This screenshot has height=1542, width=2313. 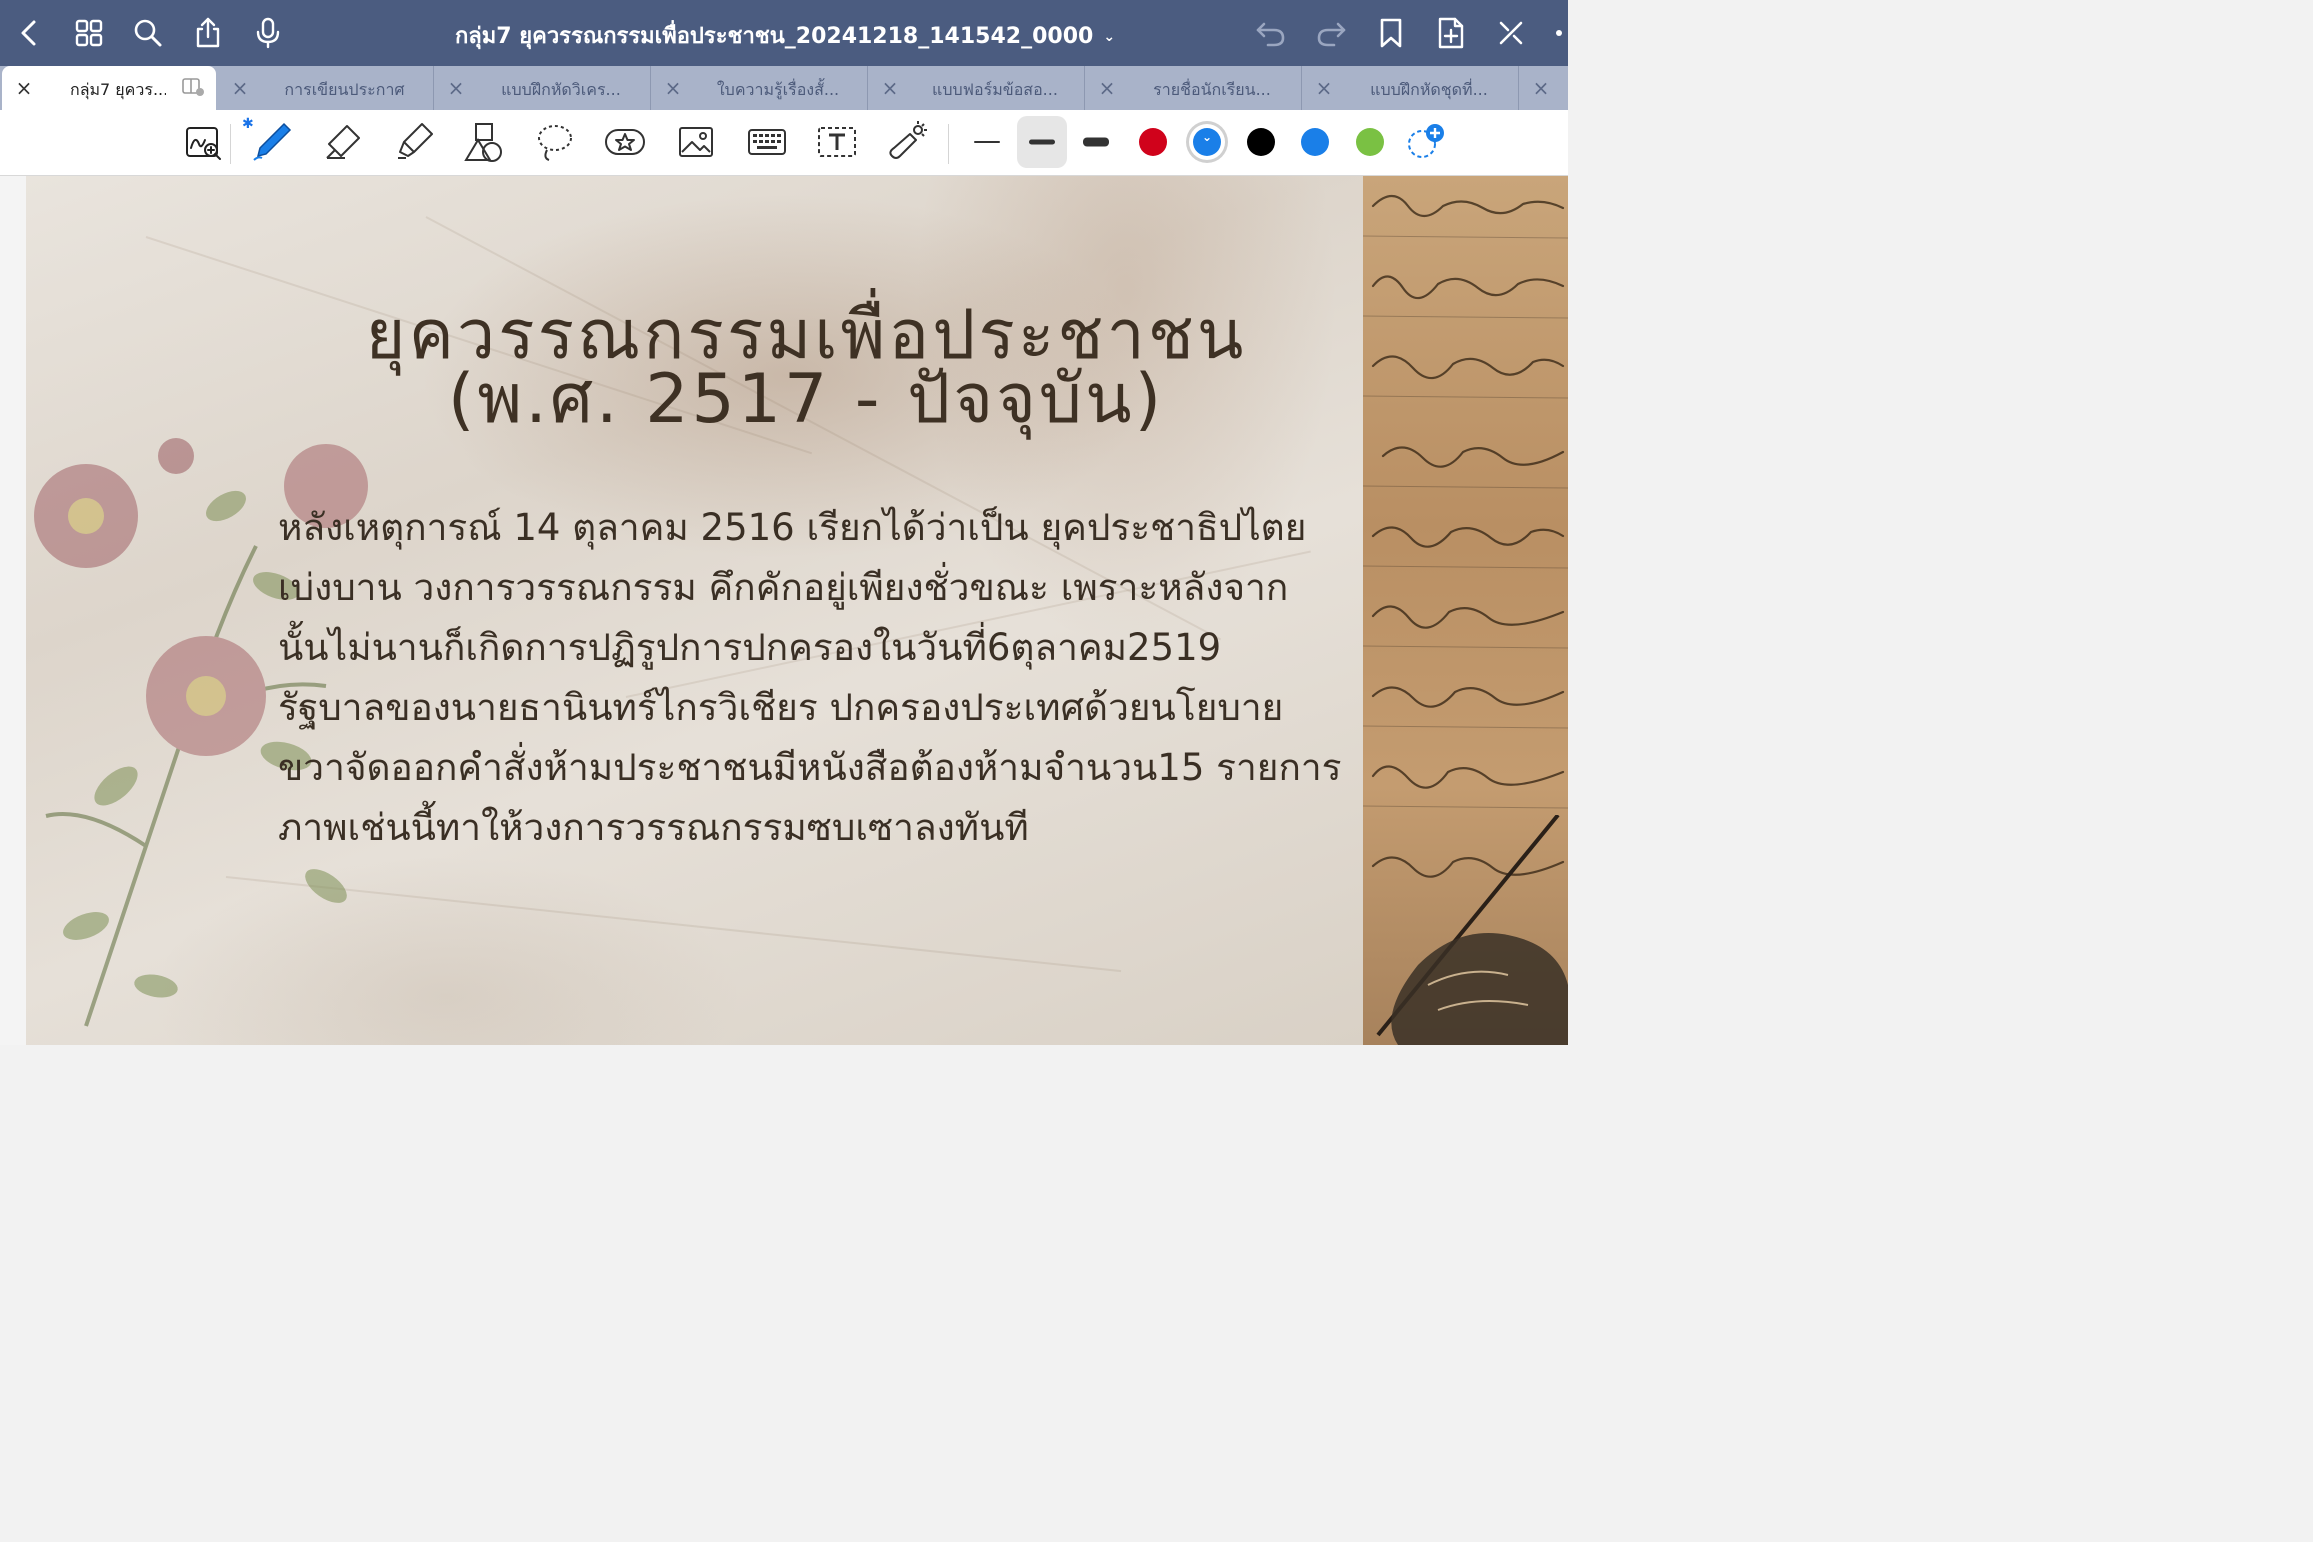 What do you see at coordinates (208, 33) in the screenshot?
I see `share-icon` at bounding box center [208, 33].